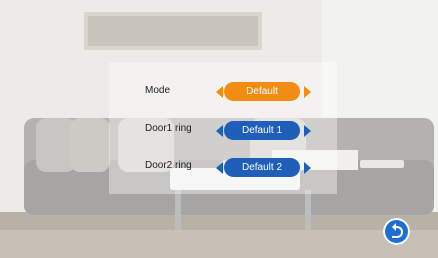 This screenshot has width=438, height=258. I want to click on mode-label: Mode, so click(158, 90).